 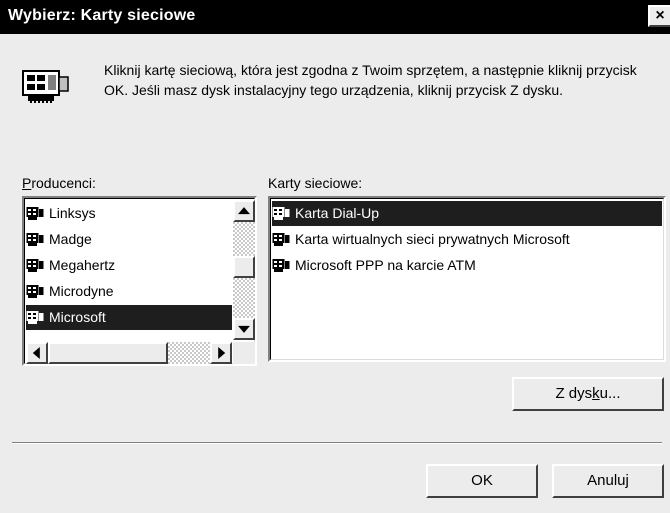 I want to click on adapters-label: Karty sieciowe:, so click(x=315, y=183).